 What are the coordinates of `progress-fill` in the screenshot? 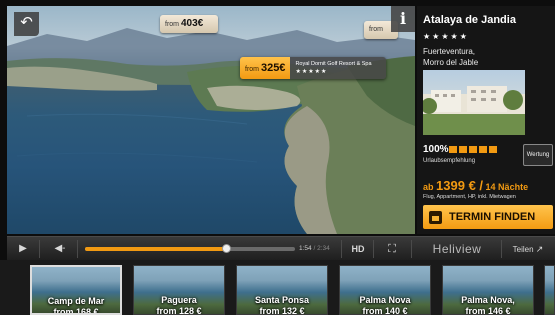 It's located at (155, 249).